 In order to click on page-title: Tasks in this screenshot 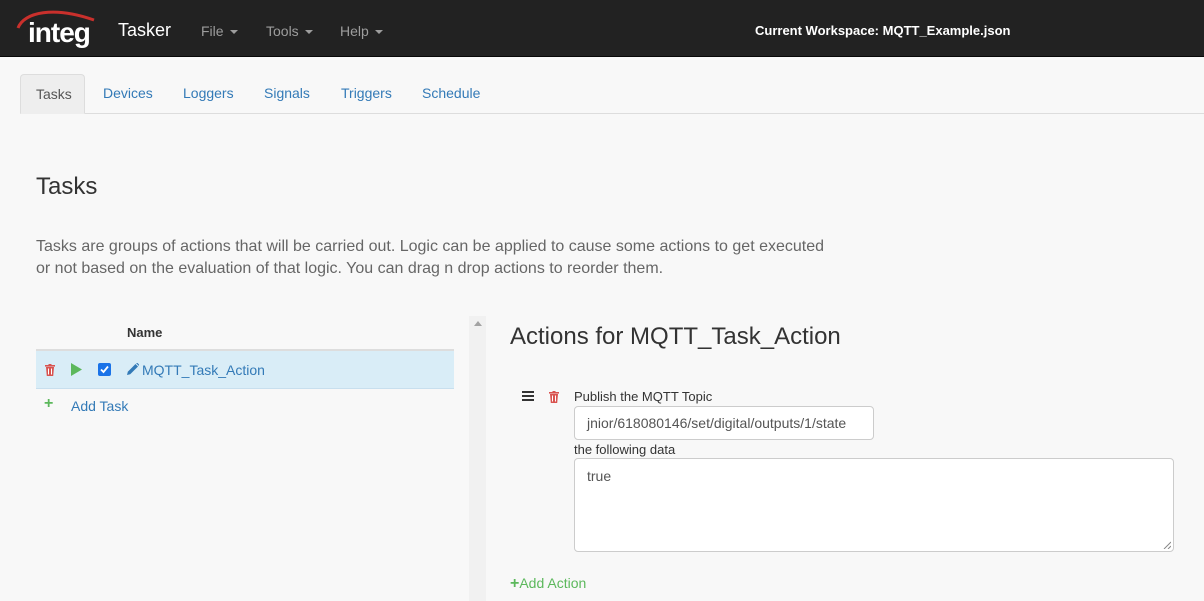, I will do `click(67, 186)`.